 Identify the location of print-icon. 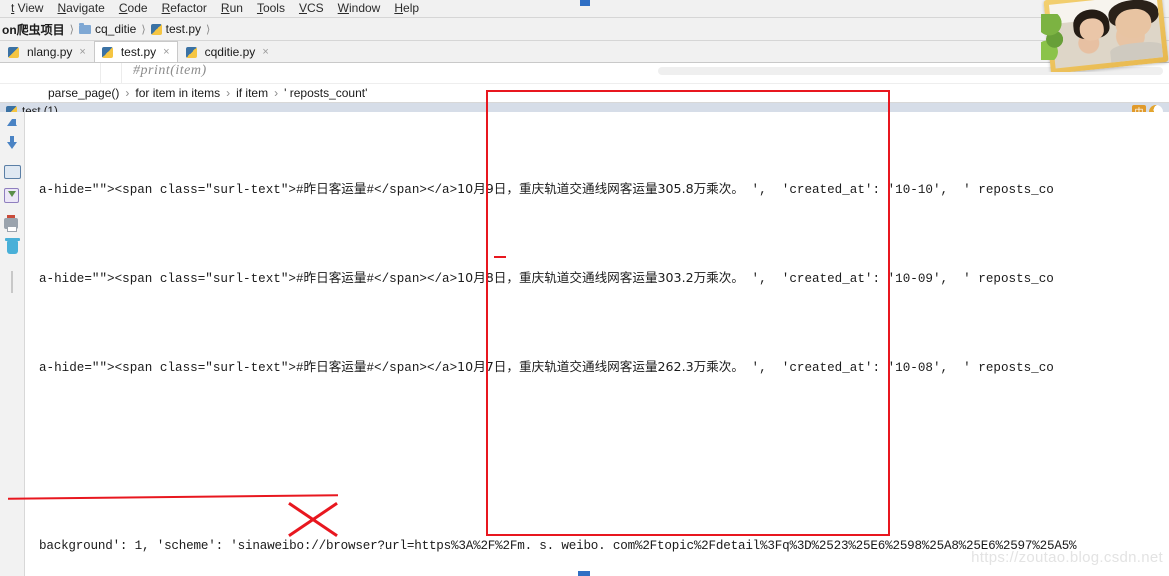
(12, 224).